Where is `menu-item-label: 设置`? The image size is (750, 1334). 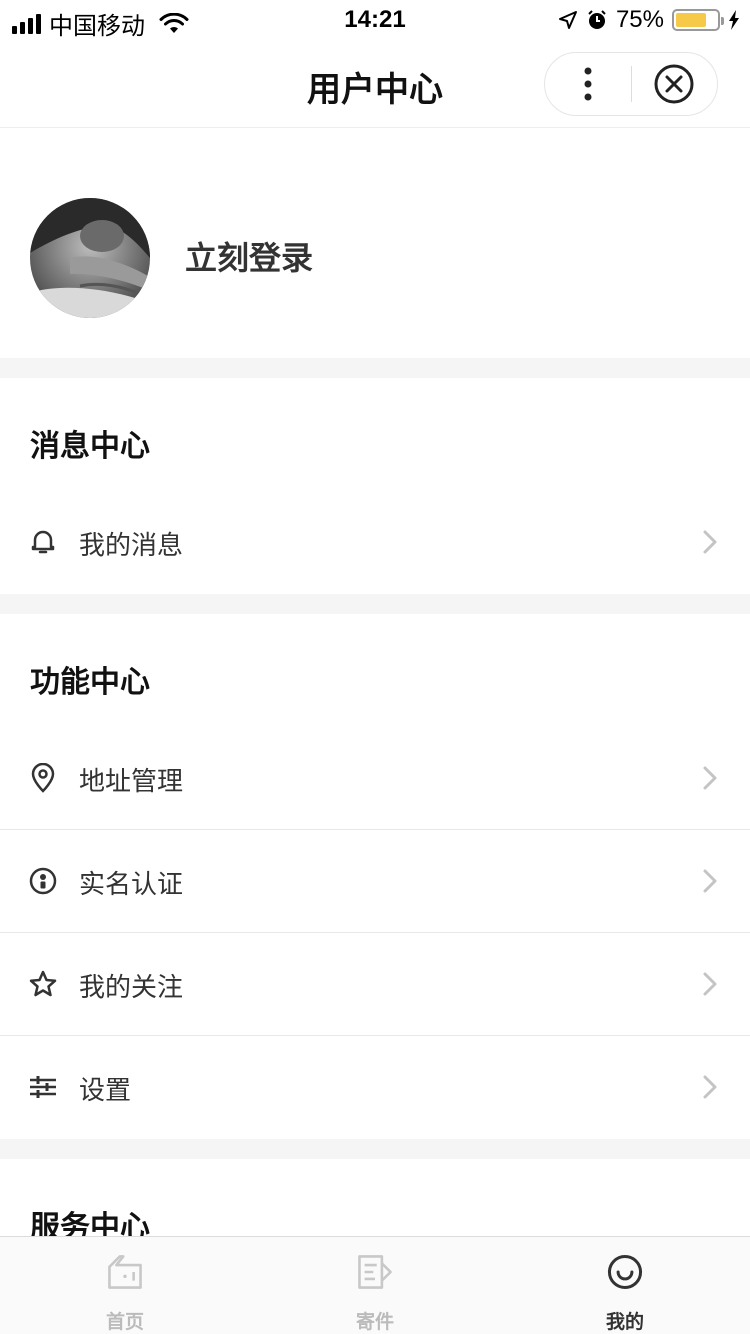 menu-item-label: 设置 is located at coordinates (105, 1090).